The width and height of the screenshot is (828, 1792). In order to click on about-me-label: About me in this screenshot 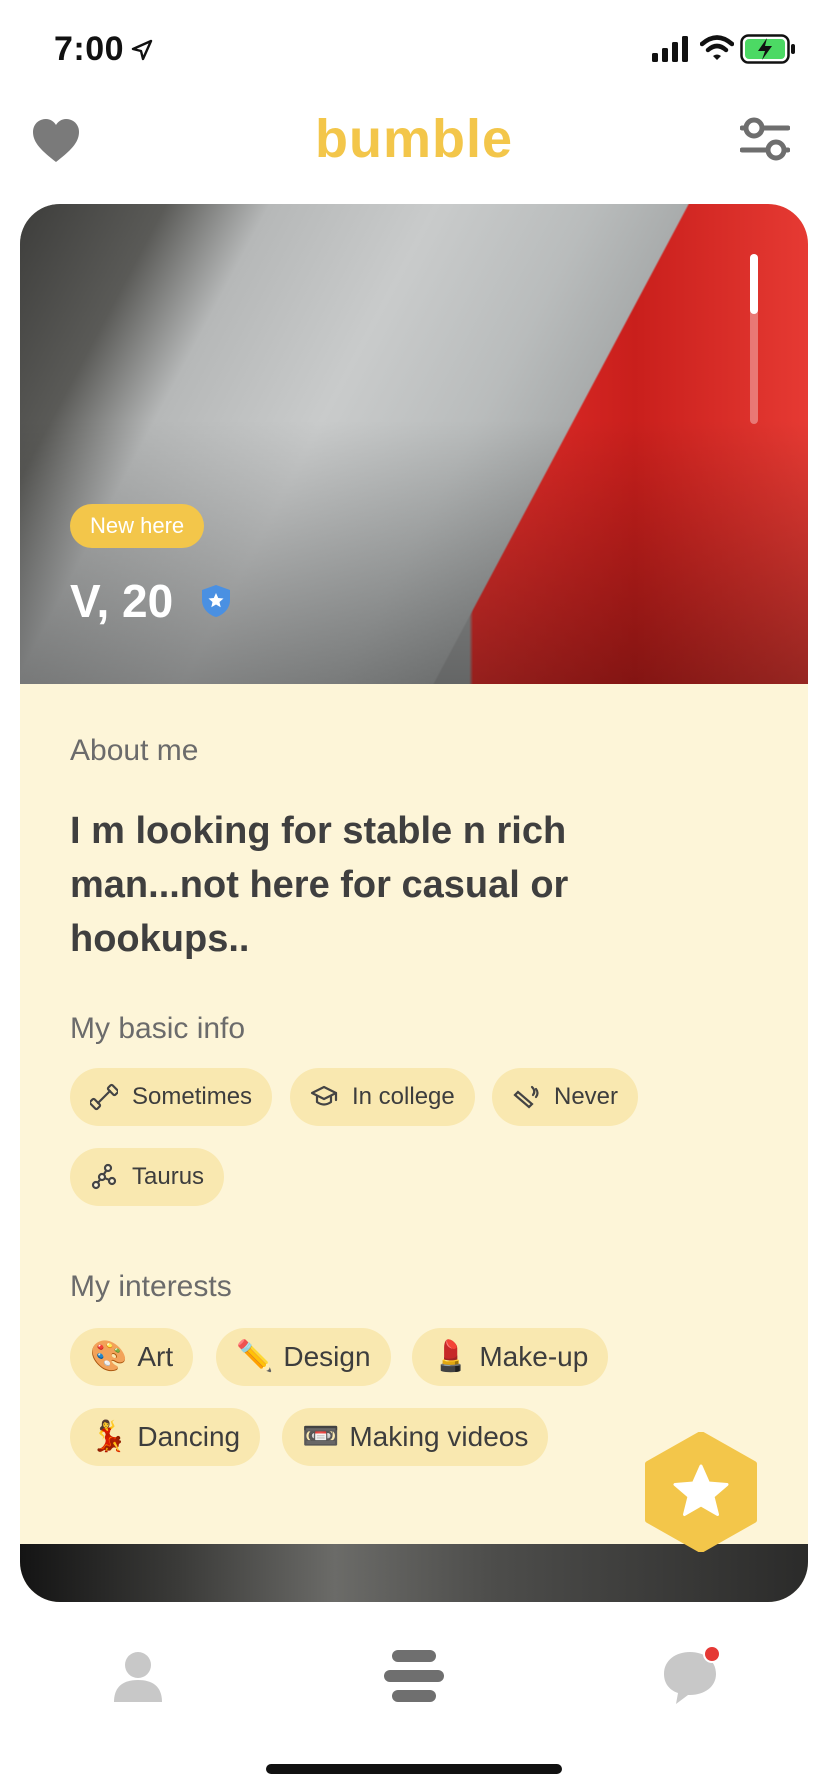, I will do `click(134, 750)`.